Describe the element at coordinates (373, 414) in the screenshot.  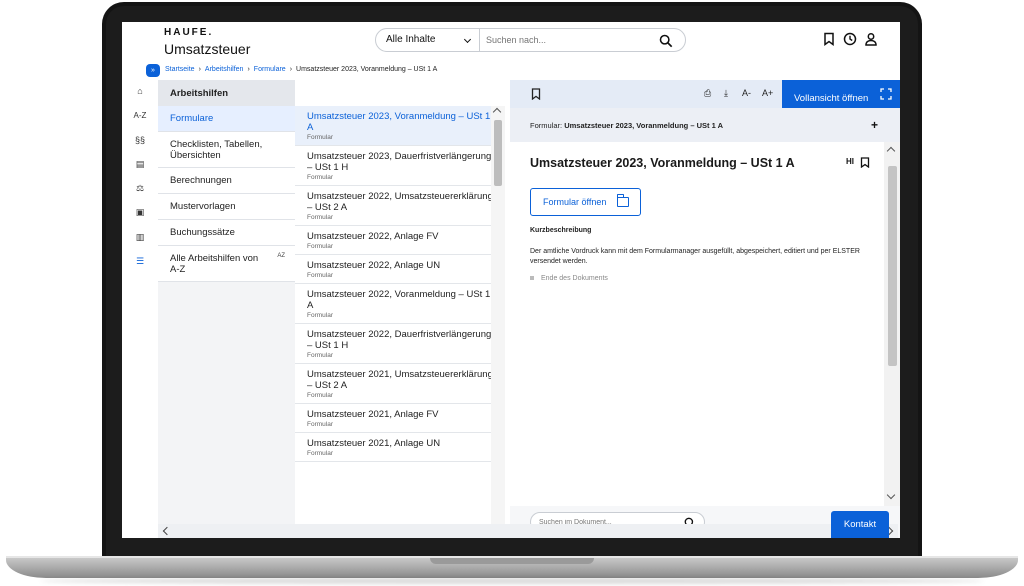
I see `document-title: Umsatzsteuer 2021, Anlage FV` at that location.